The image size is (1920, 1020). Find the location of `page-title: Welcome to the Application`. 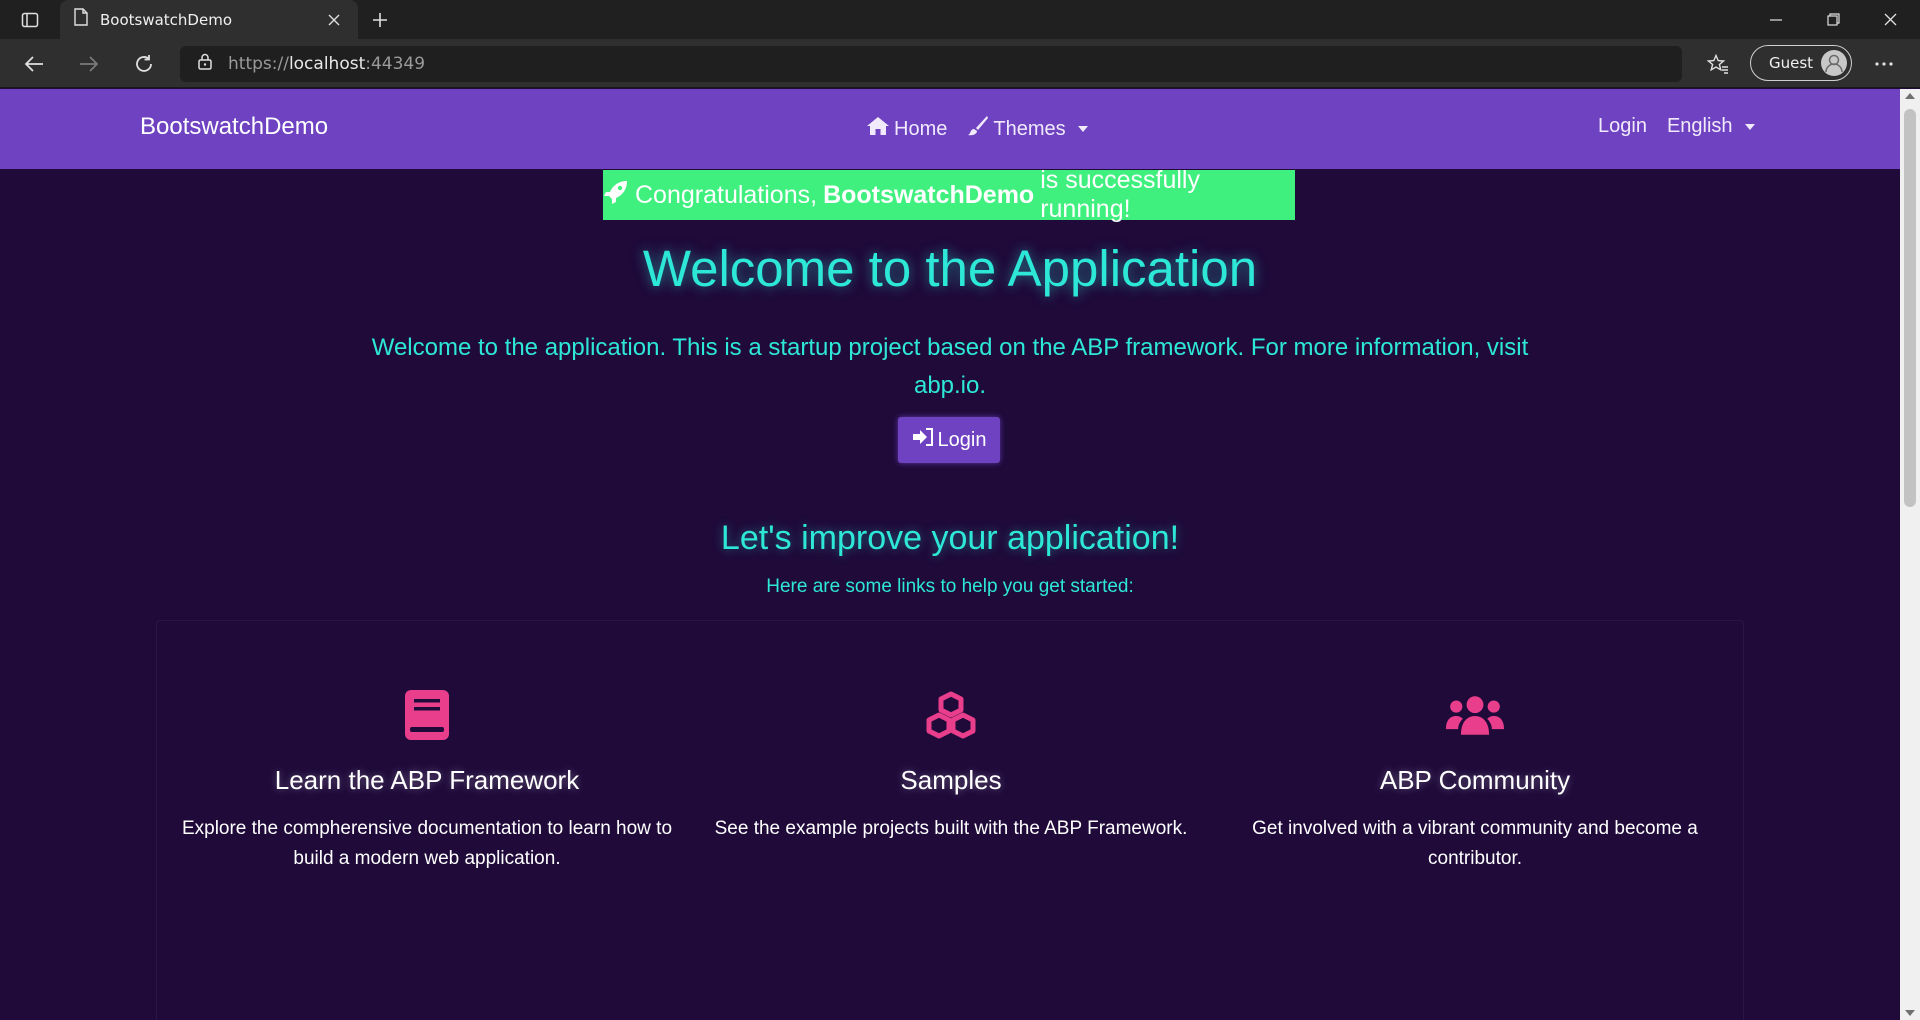

page-title: Welcome to the Application is located at coordinates (950, 268).